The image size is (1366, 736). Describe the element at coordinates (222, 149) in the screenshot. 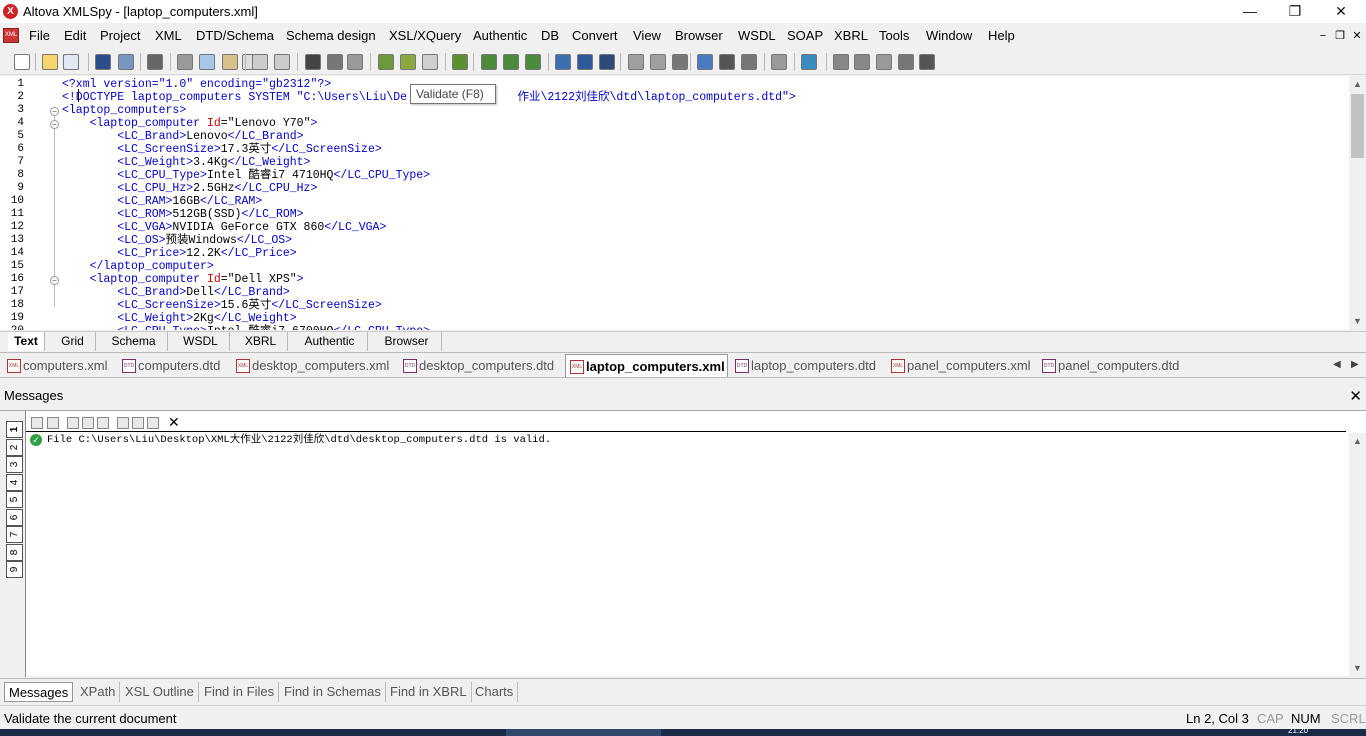

I see `code-line: <LC_ScreenSize>17.3英寸</LC_ScreenSize>` at that location.